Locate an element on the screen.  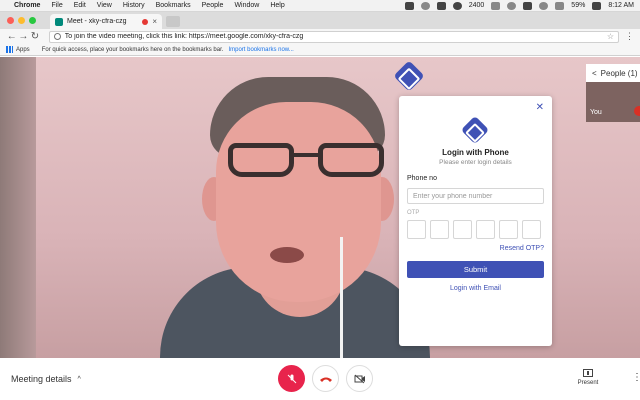
present-screen-icon is located at coordinates (588, 373).